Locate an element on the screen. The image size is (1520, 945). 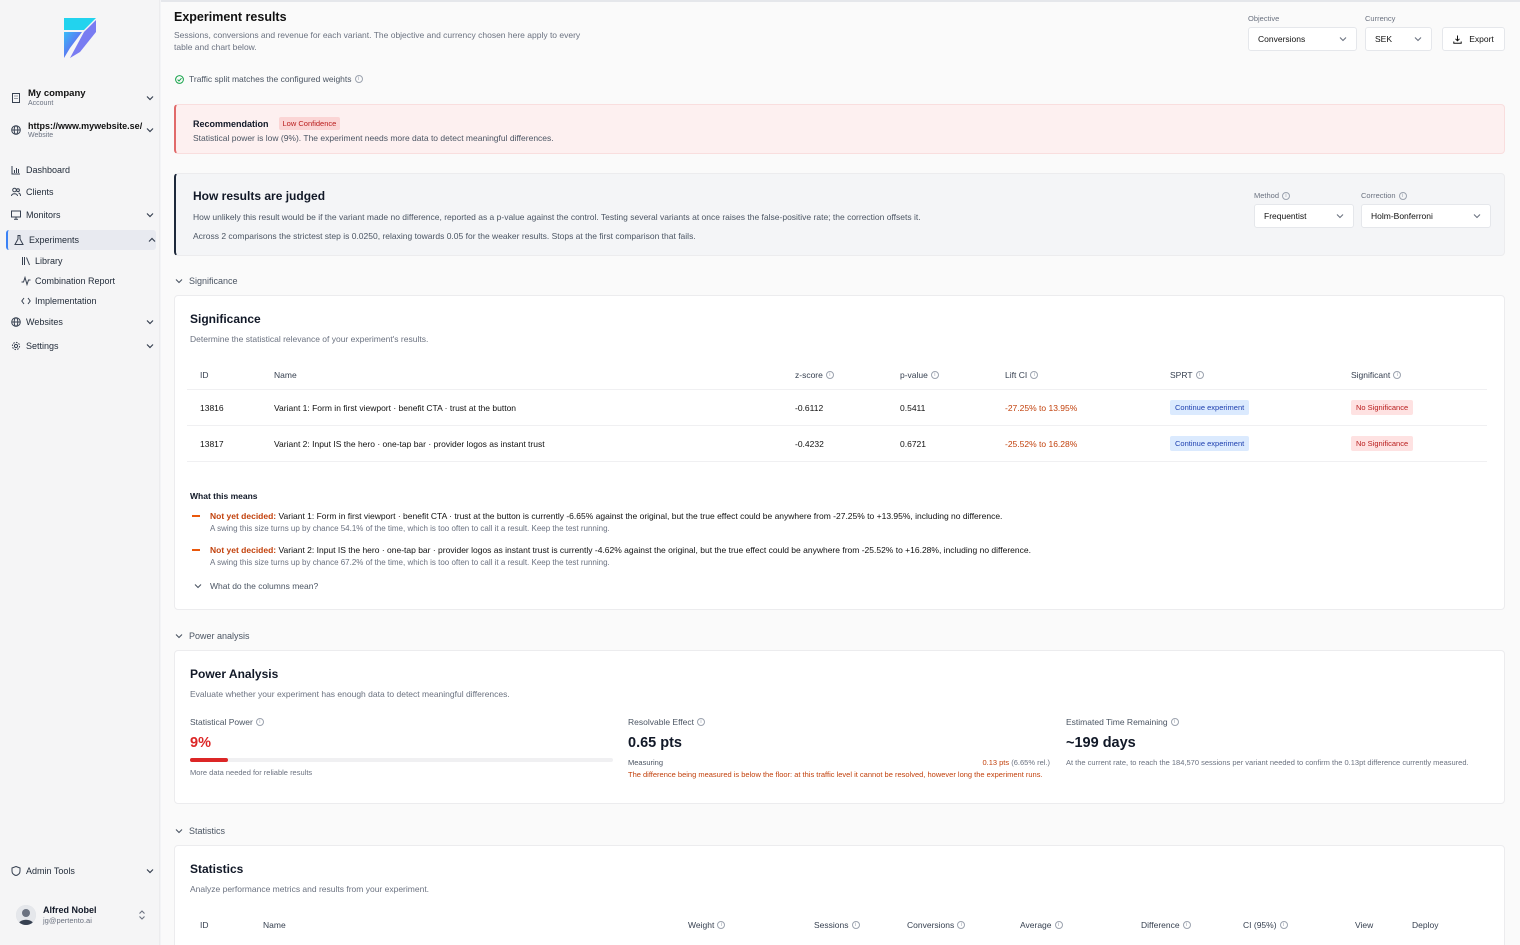
column-header-label: CI (95%) is located at coordinates (1260, 925).